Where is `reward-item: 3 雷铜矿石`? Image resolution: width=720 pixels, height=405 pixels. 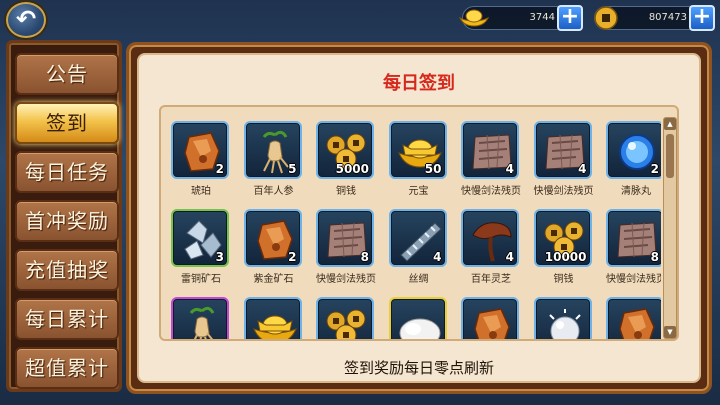
reward-item: 3 雷铜矿石 is located at coordinates (201, 257).